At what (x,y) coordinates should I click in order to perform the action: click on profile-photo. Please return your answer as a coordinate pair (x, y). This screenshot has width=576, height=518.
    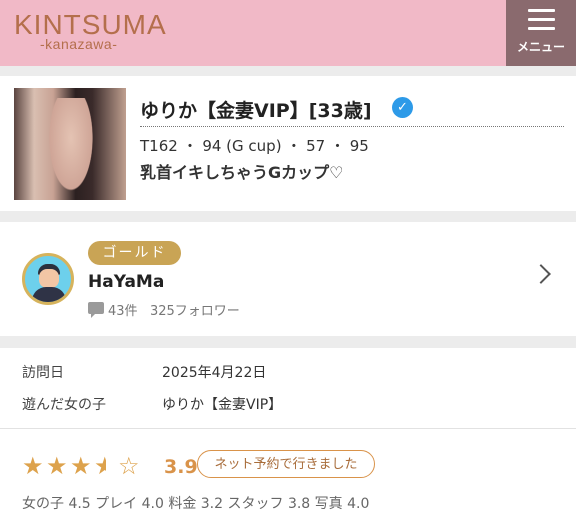
    Looking at the image, I should click on (70, 144).